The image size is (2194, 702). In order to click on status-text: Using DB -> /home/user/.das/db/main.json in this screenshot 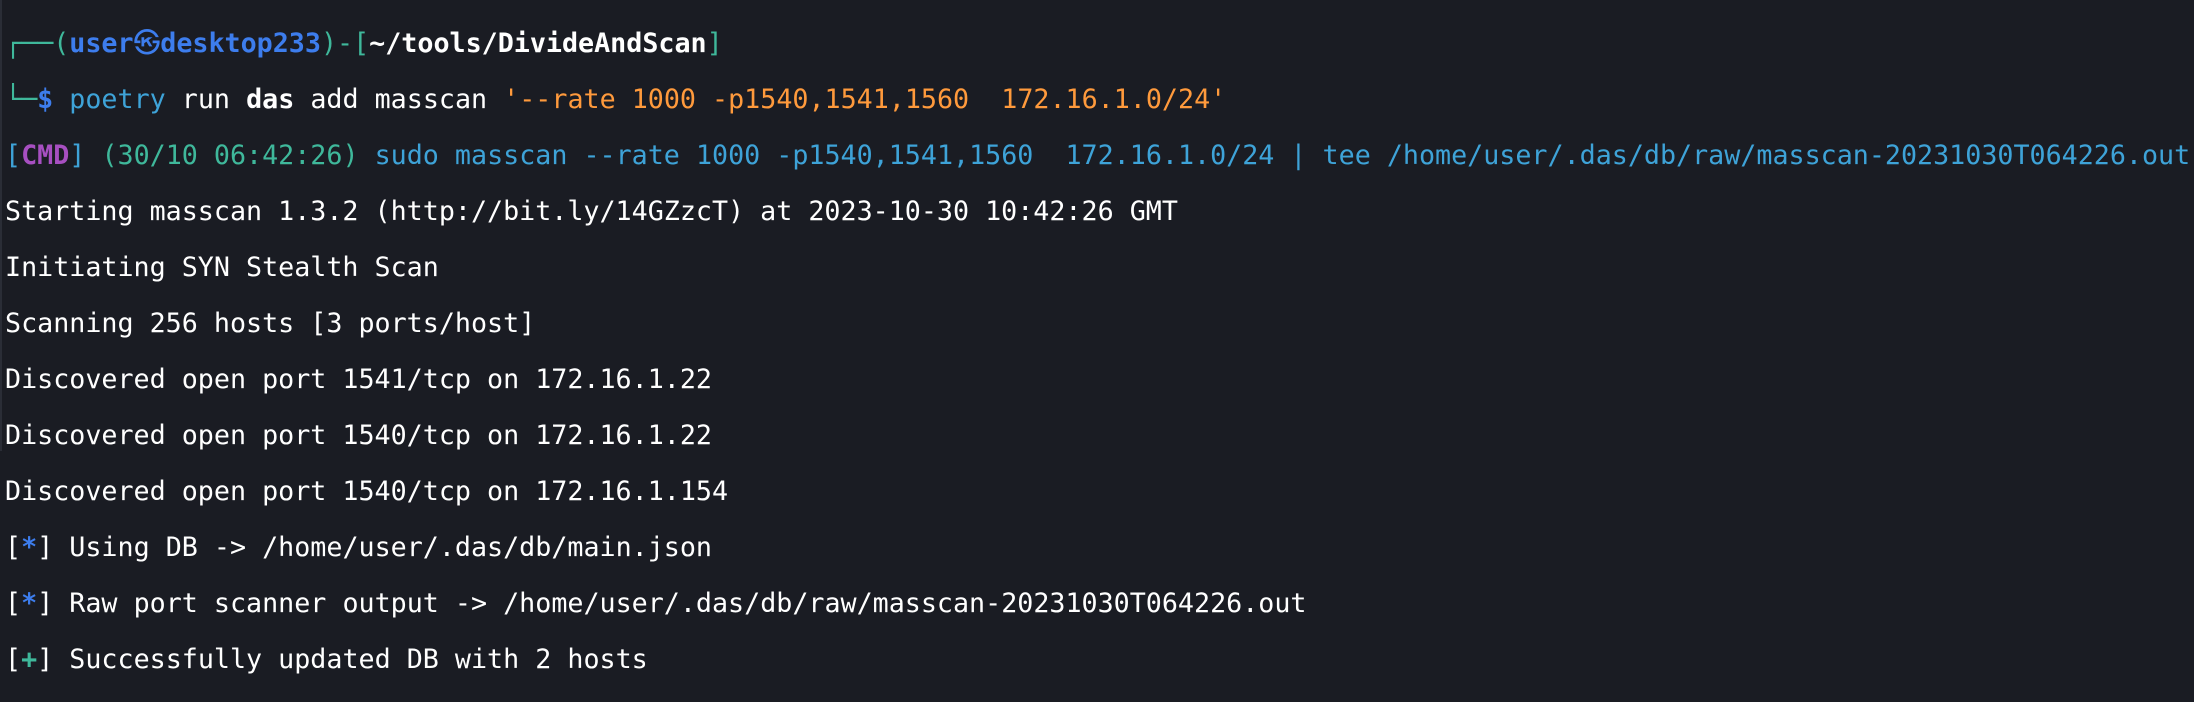, I will do `click(390, 547)`.